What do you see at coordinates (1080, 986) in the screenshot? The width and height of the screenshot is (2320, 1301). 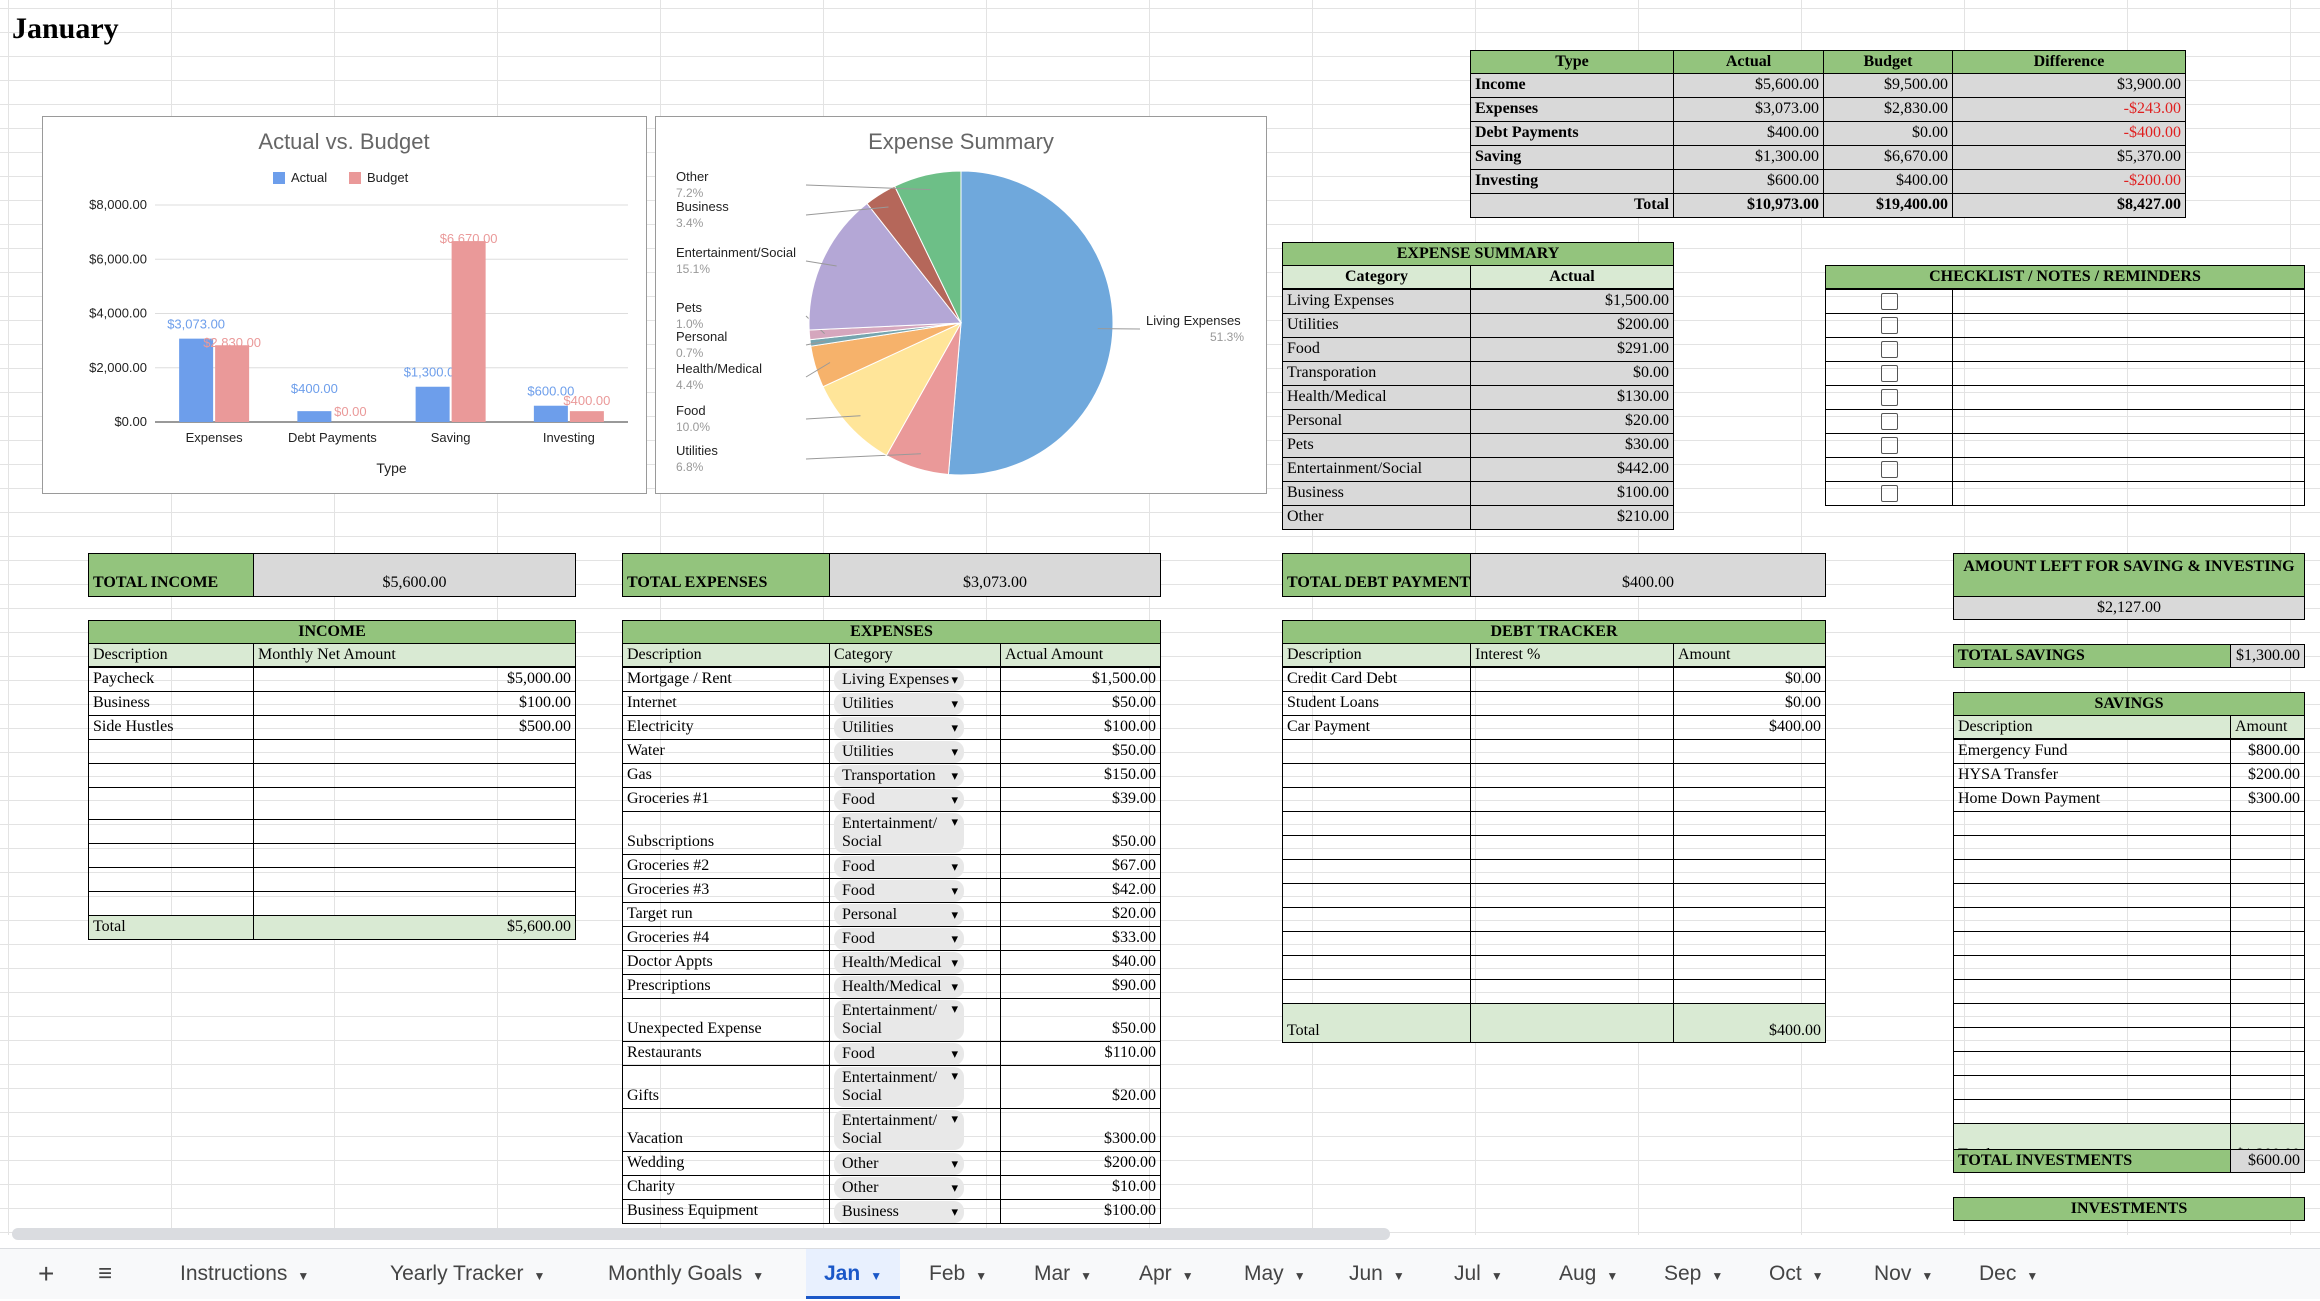 I see `expense-amount-cell: $90.00` at bounding box center [1080, 986].